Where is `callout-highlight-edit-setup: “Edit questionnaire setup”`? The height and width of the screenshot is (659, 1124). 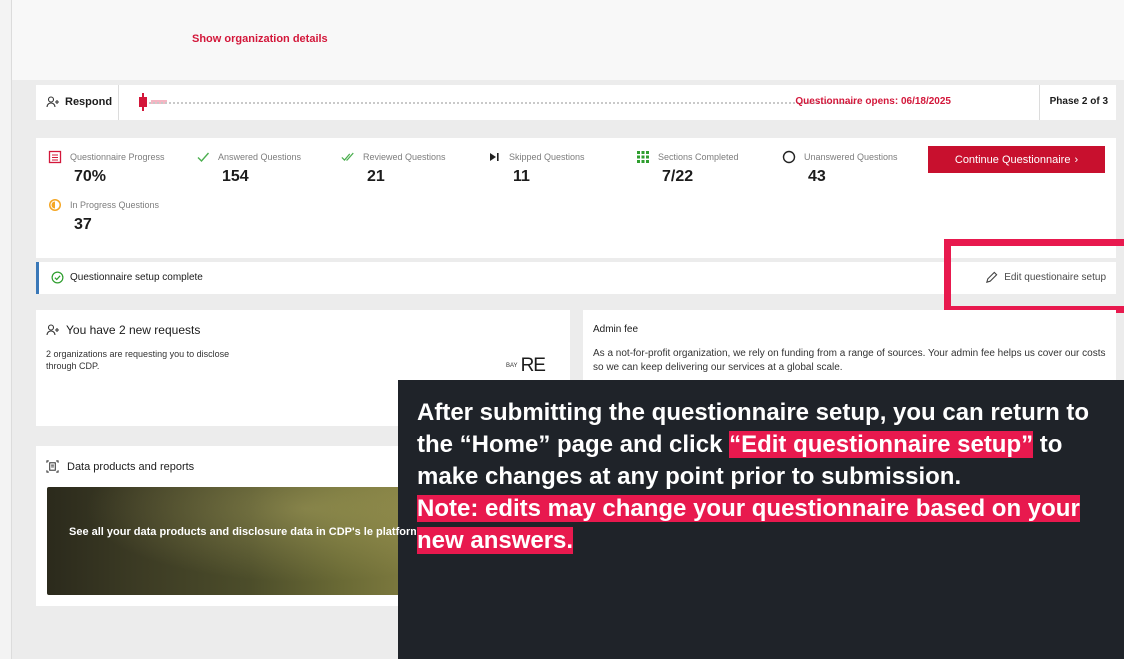 callout-highlight-edit-setup: “Edit questionnaire setup” is located at coordinates (881, 444).